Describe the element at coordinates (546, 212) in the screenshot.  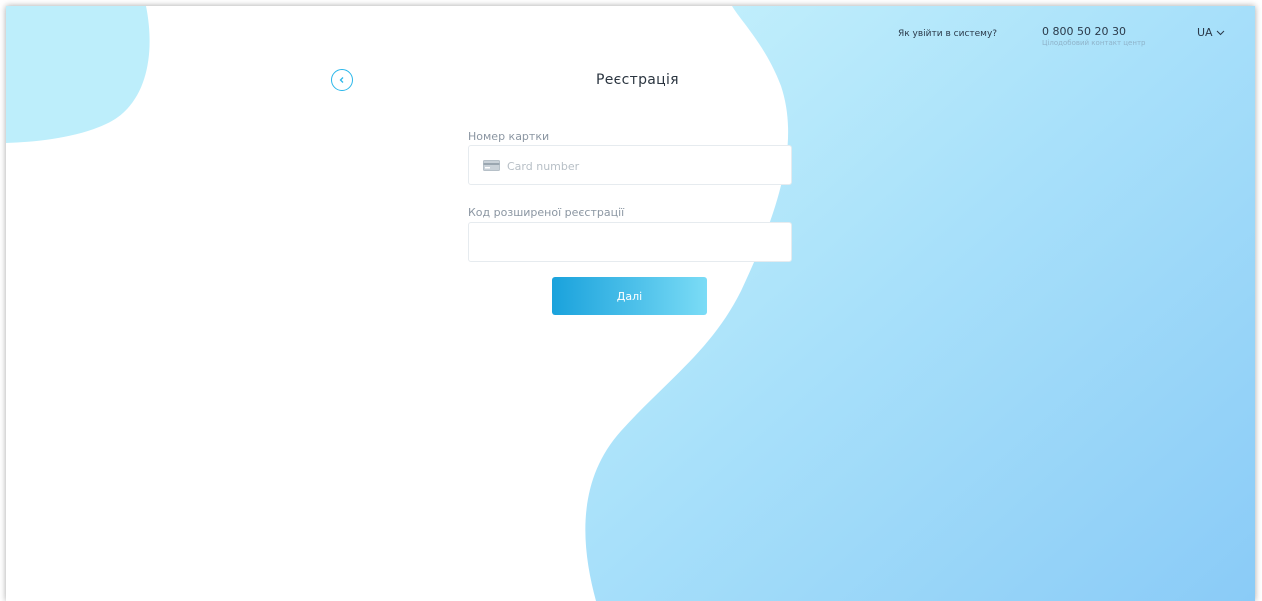
I see `extended-code-label: Код розширеної реєстрації` at that location.